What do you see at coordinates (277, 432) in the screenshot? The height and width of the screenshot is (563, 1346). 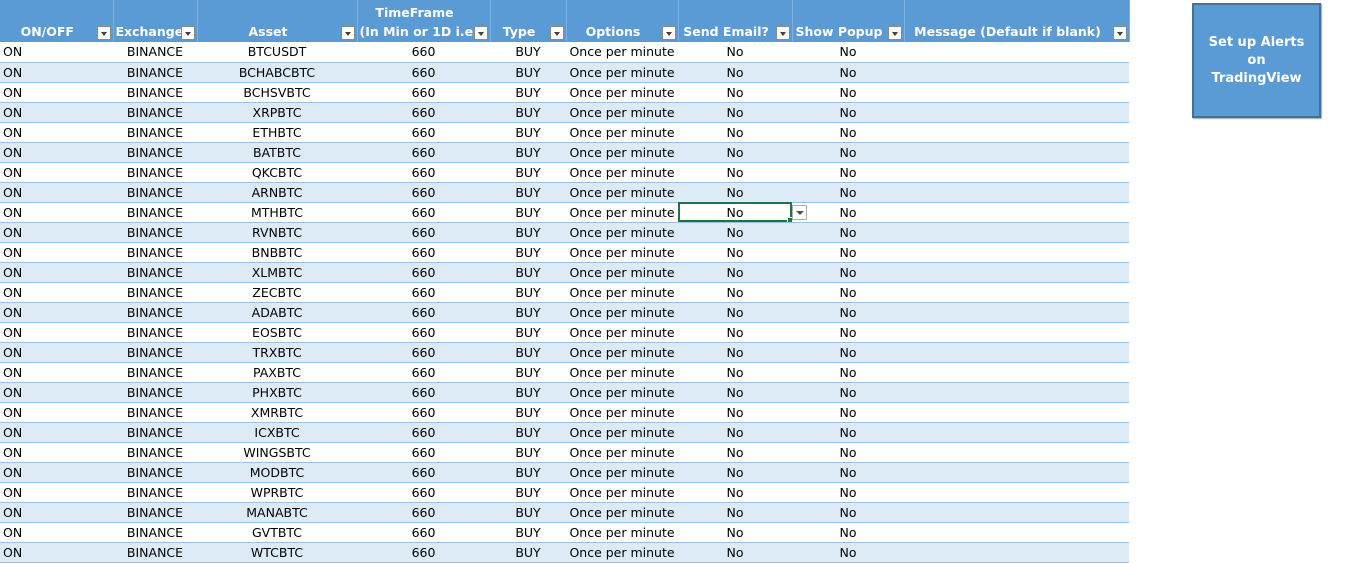 I see `asset-cell: ICXBTC` at bounding box center [277, 432].